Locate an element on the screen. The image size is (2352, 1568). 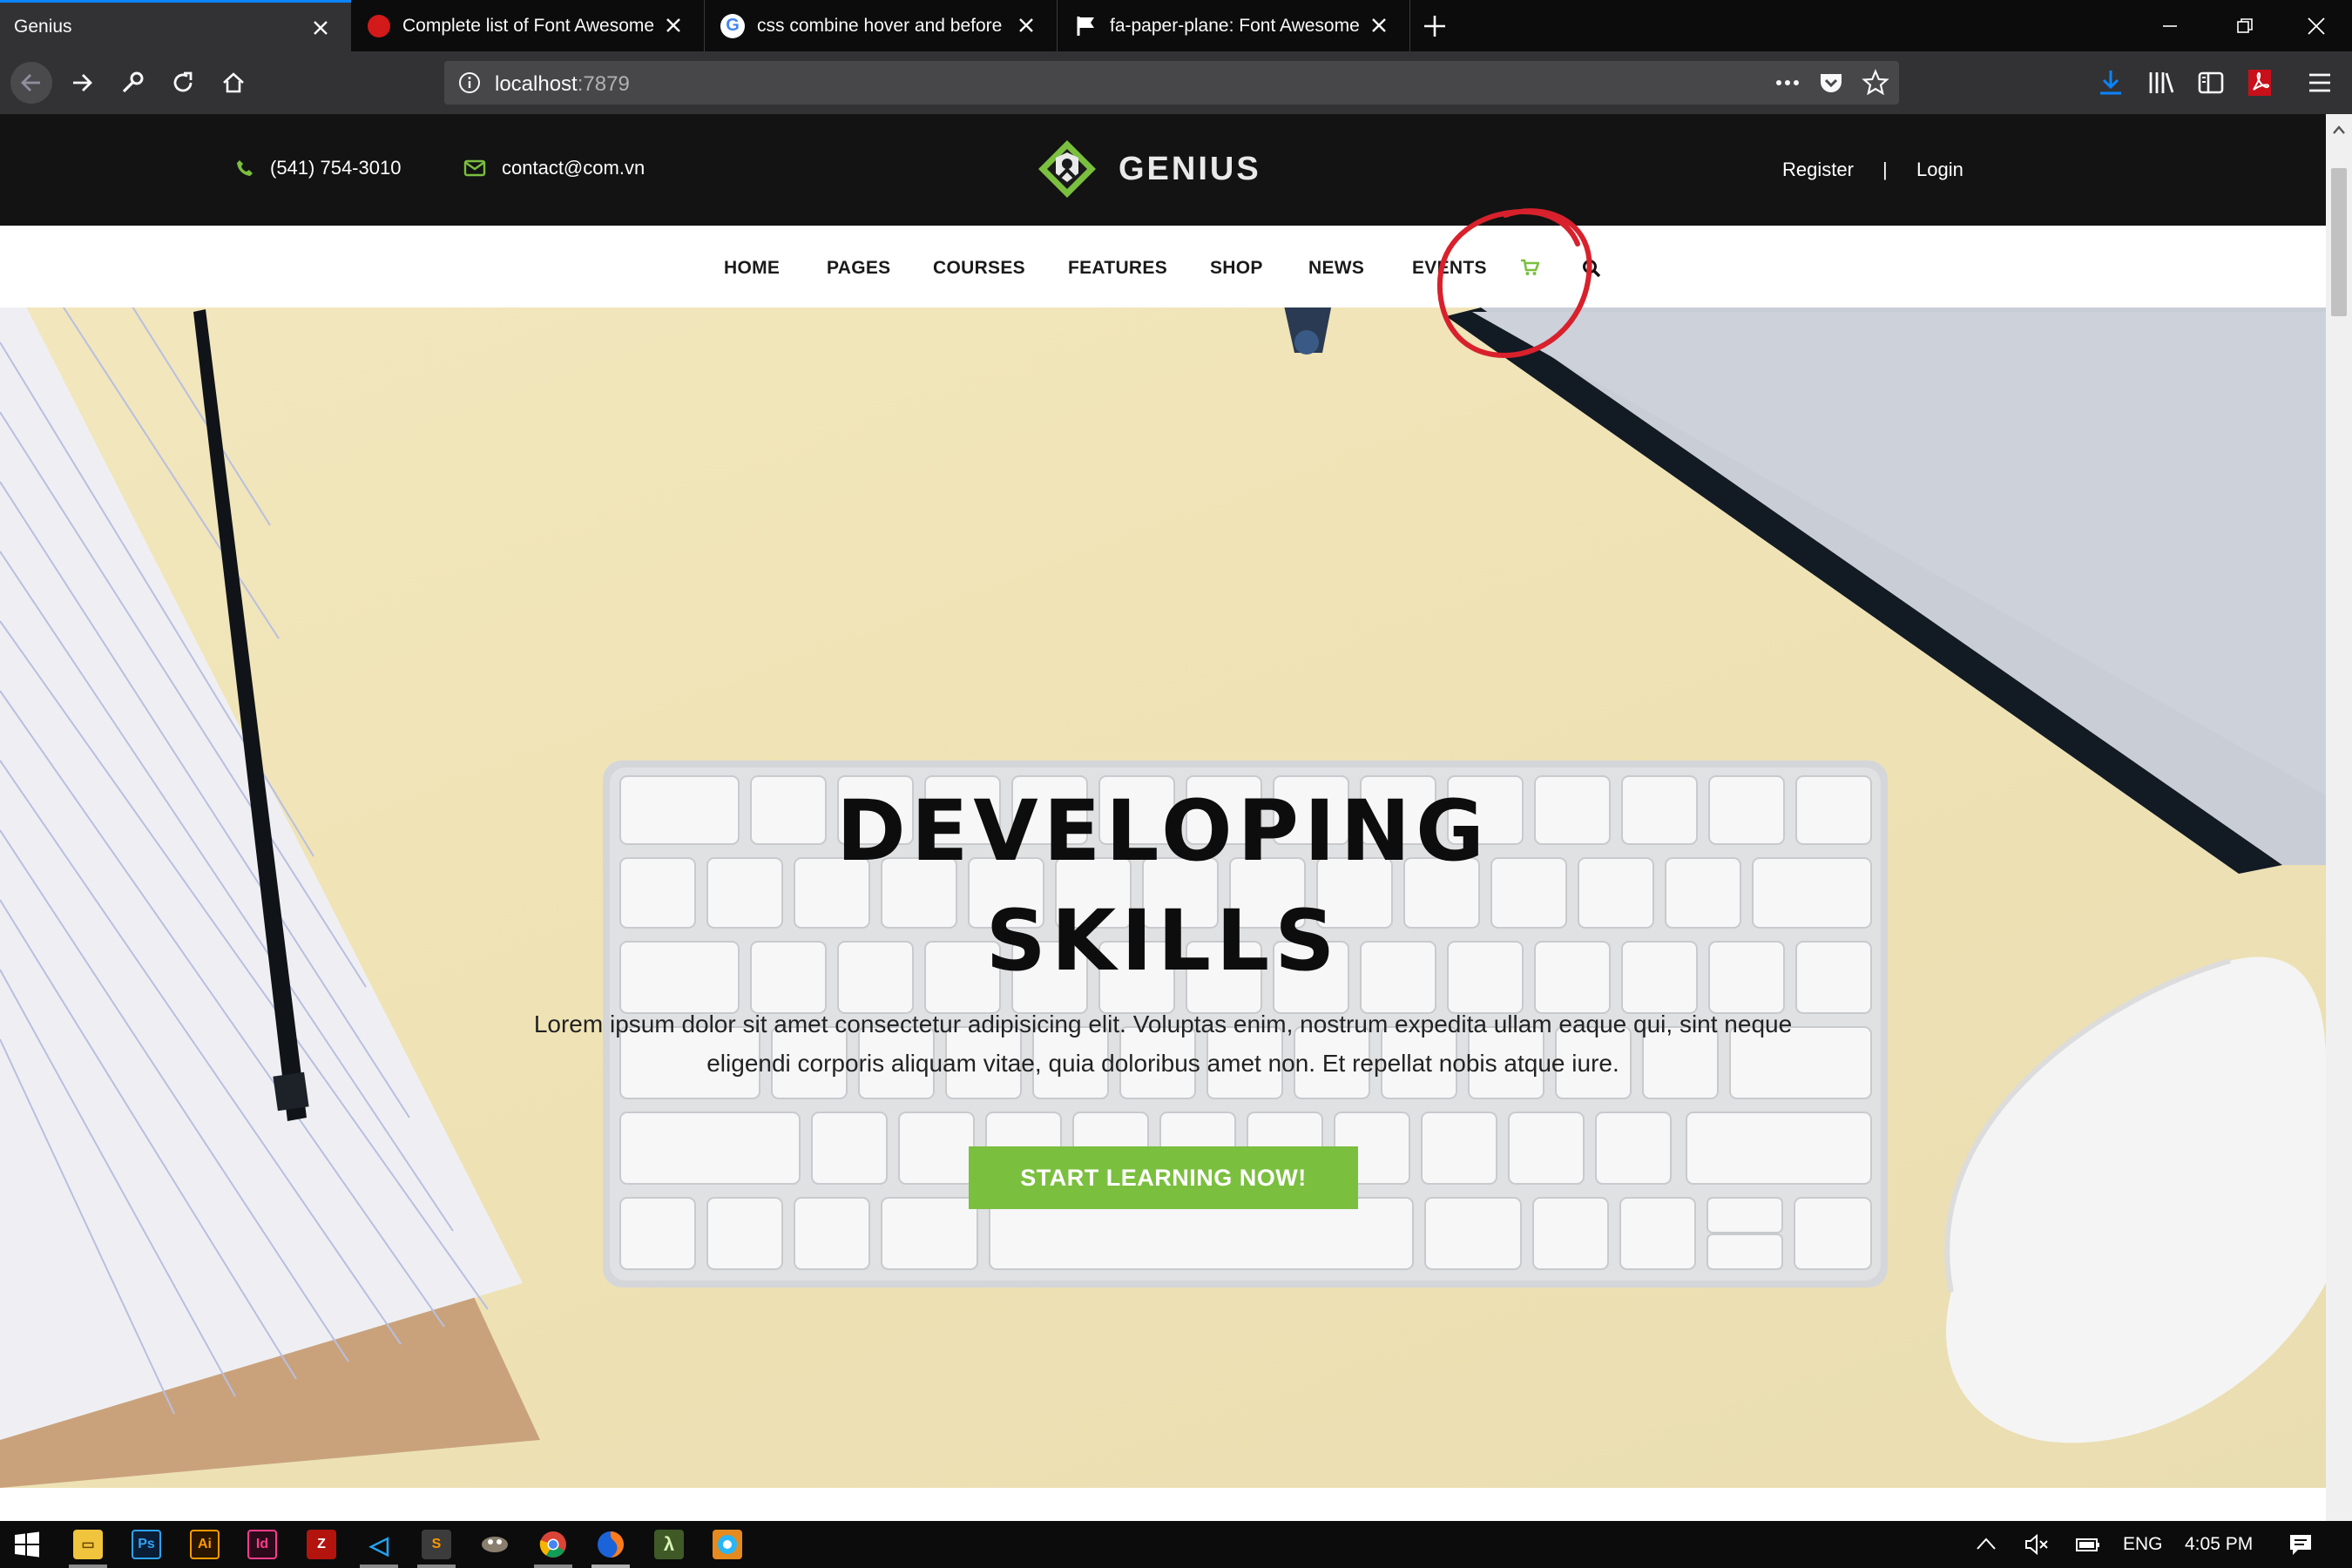
nav-home: HOME is located at coordinates (752, 268).